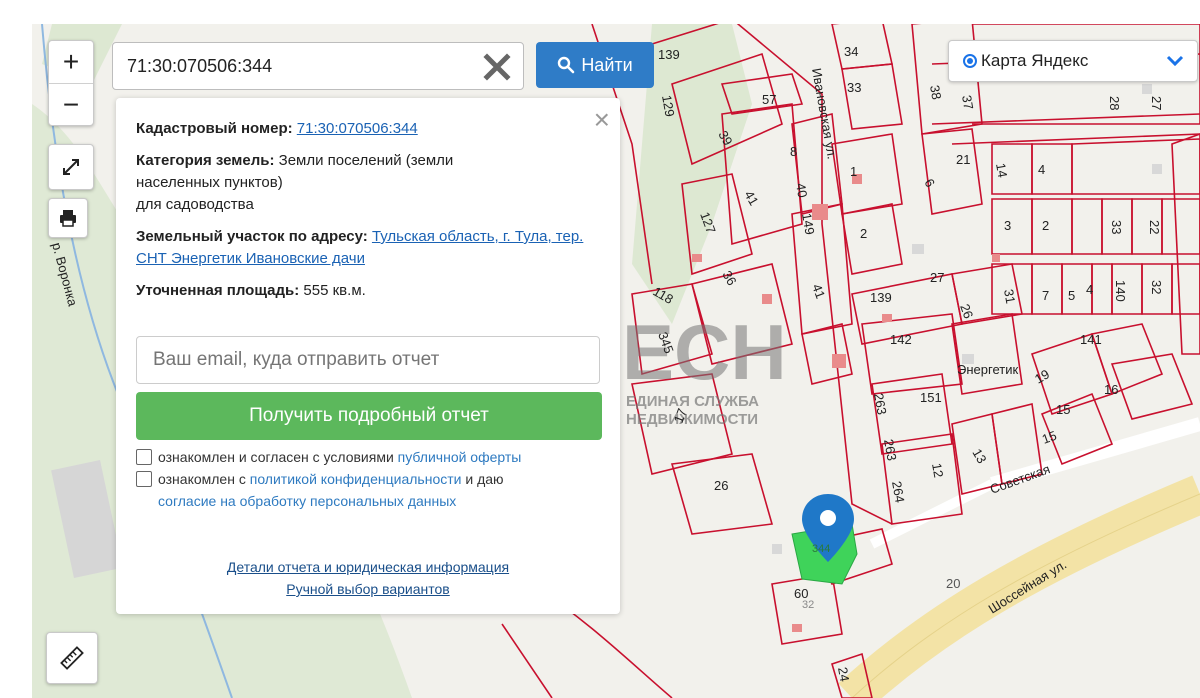 The image size is (1200, 698). I want to click on expand-icon, so click(71, 167).